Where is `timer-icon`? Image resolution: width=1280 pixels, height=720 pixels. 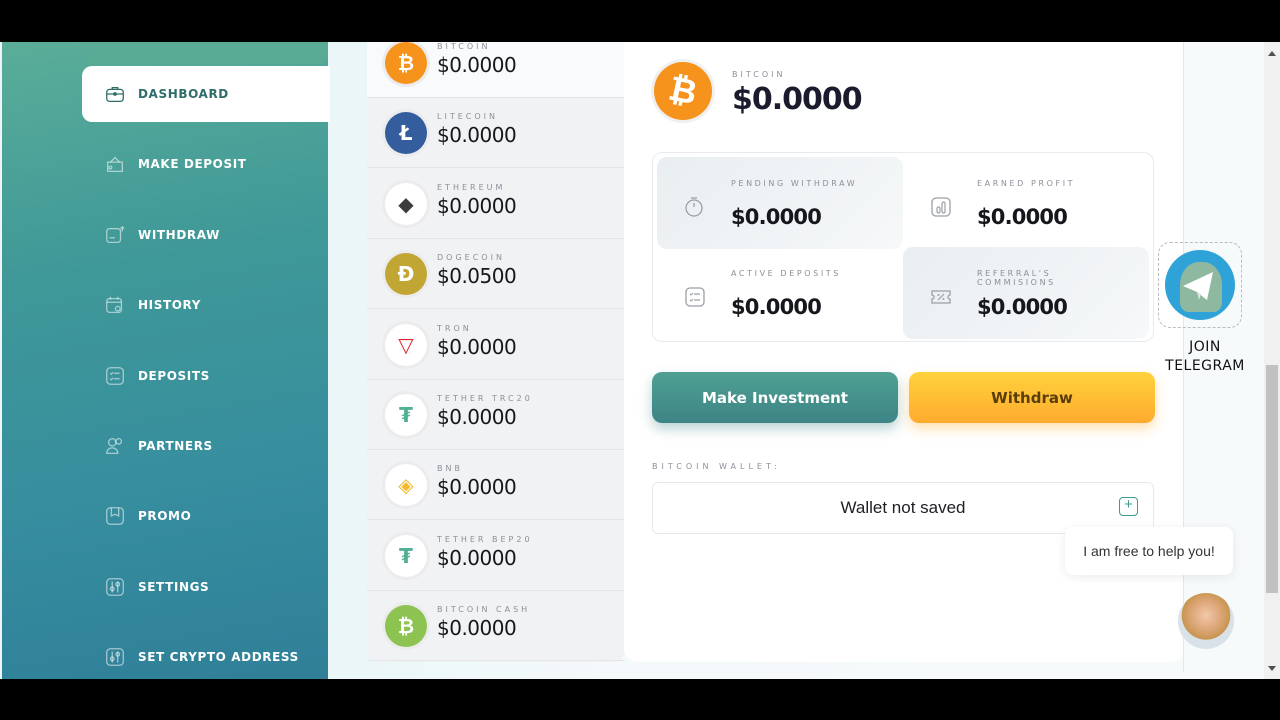 timer-icon is located at coordinates (694, 207).